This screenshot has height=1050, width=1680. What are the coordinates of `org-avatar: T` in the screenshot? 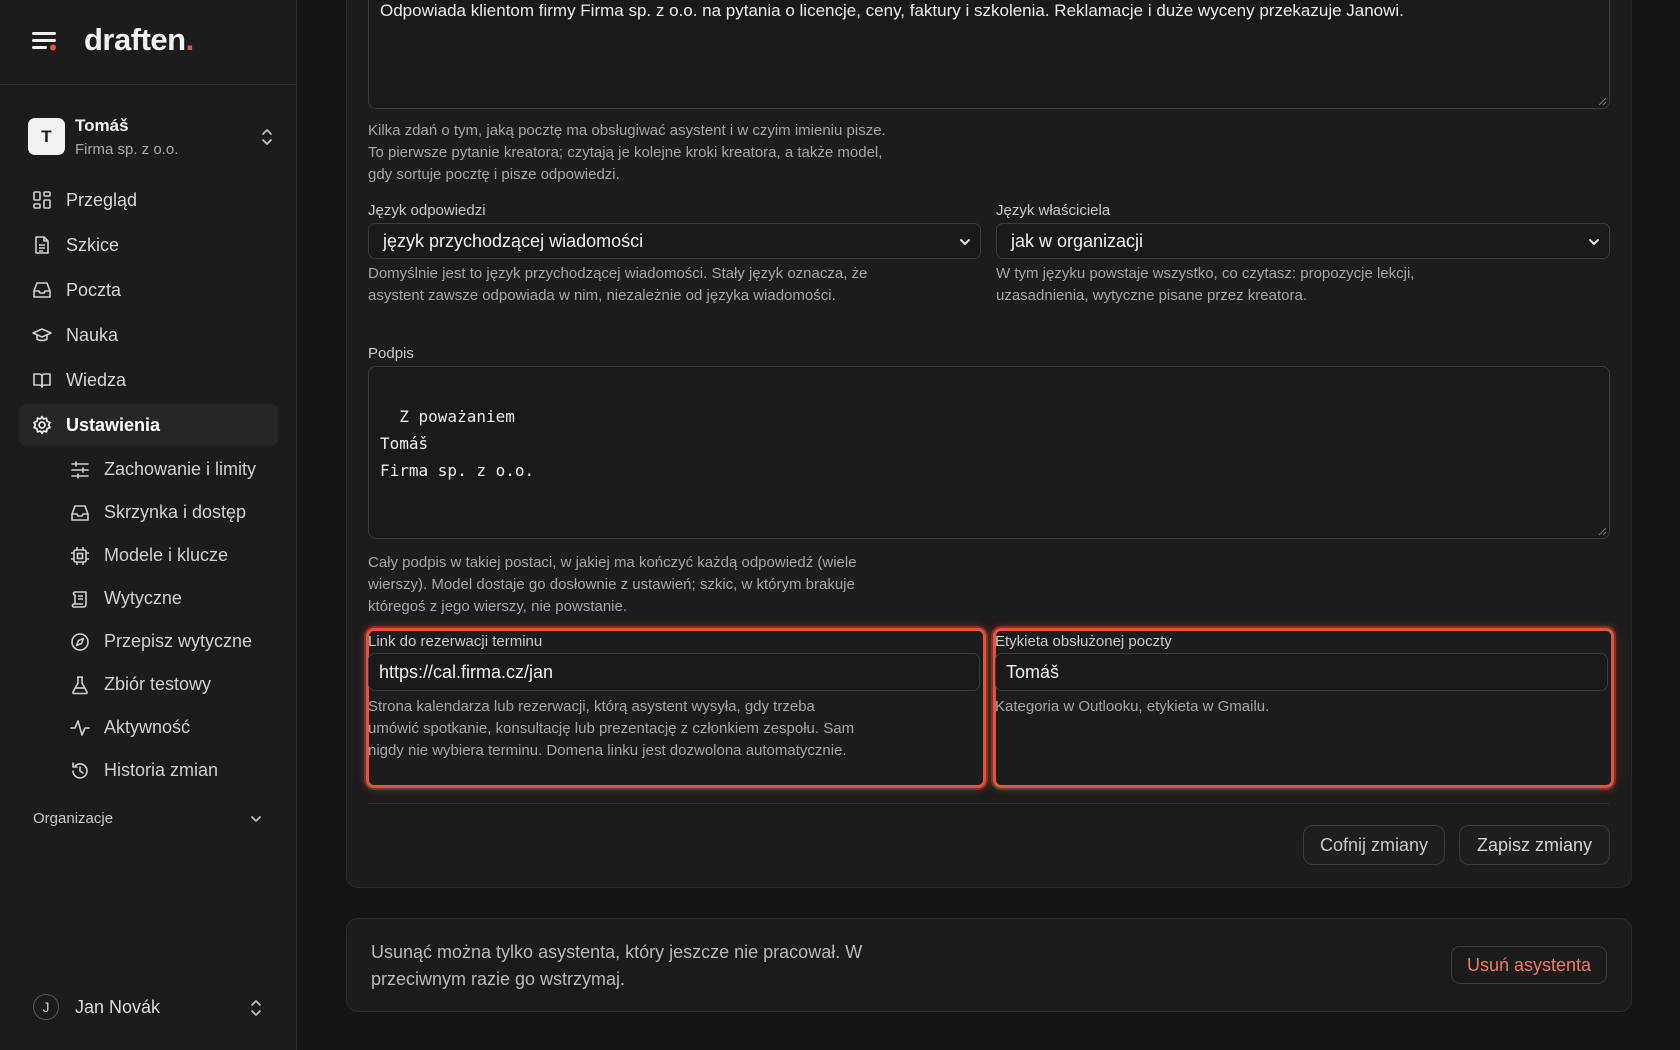 It's located at (46, 136).